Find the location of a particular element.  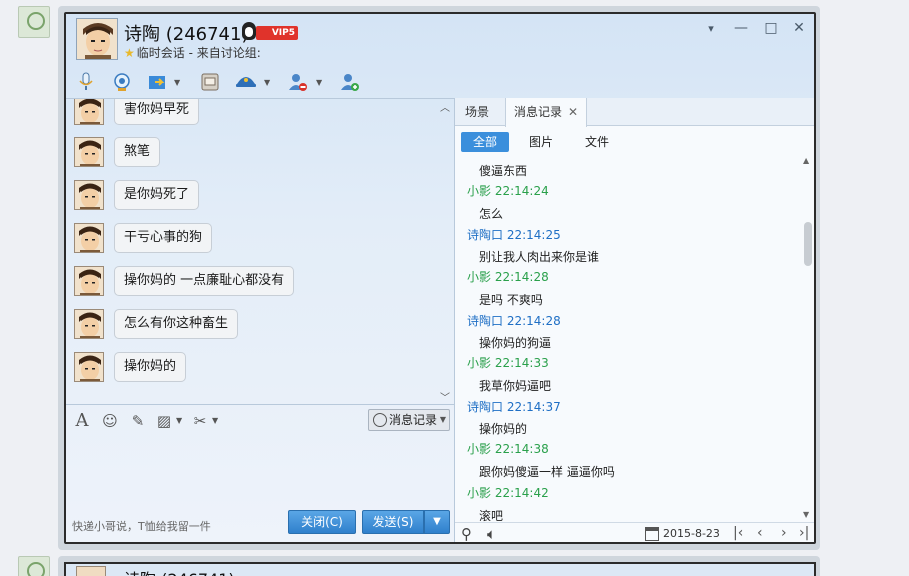

block-user-icon is located at coordinates (298, 82).